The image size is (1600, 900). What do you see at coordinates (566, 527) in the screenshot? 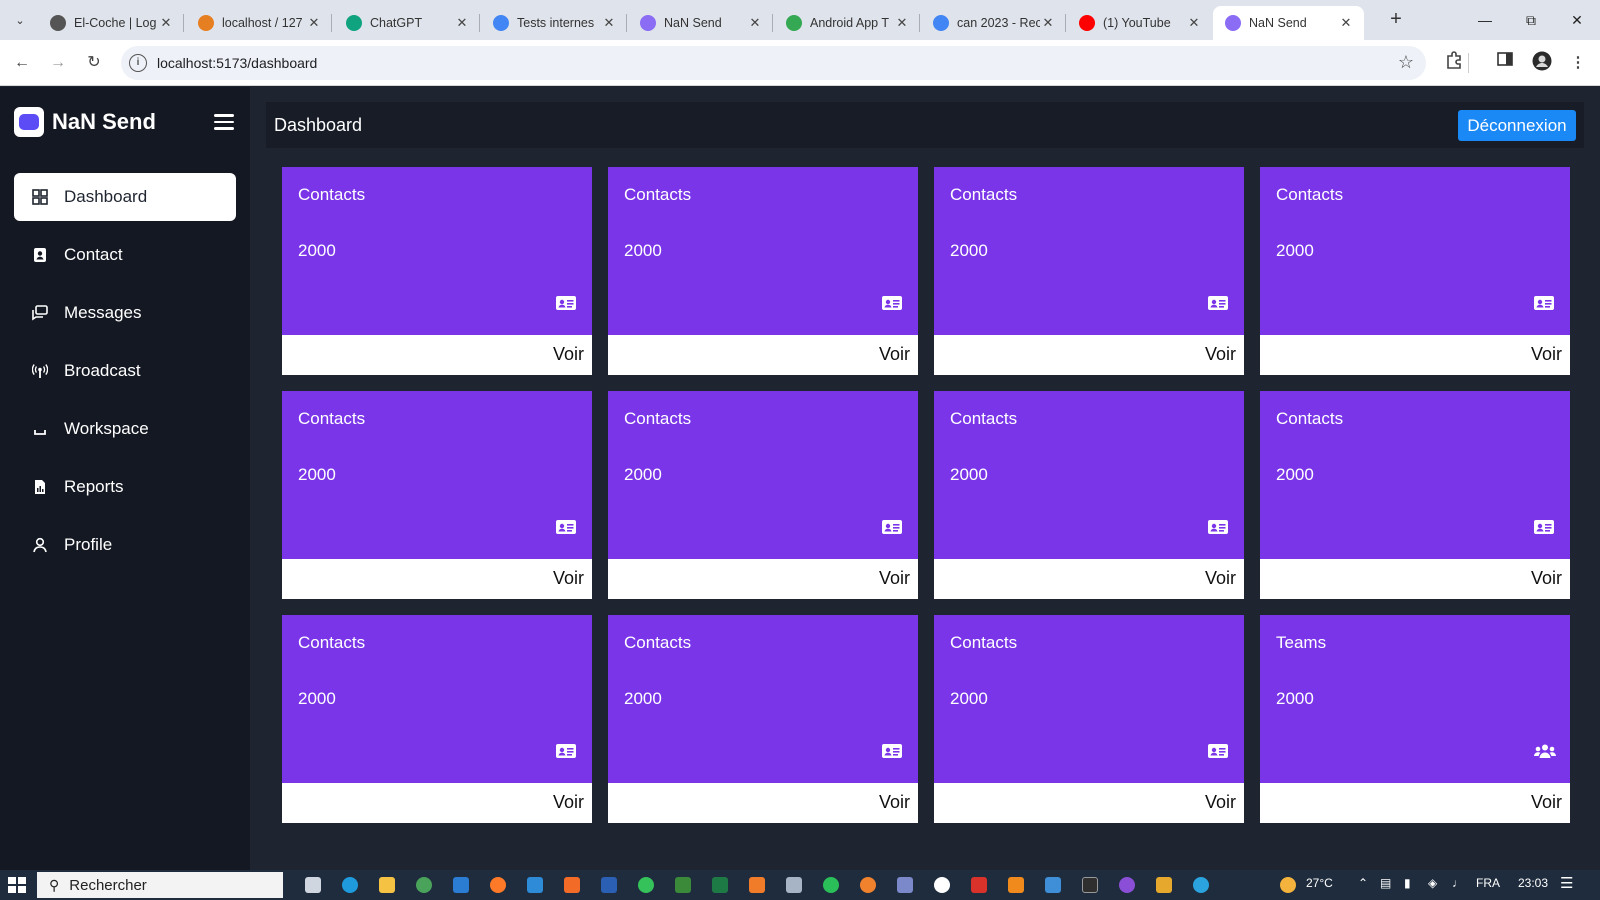
I see `id-card-icon` at bounding box center [566, 527].